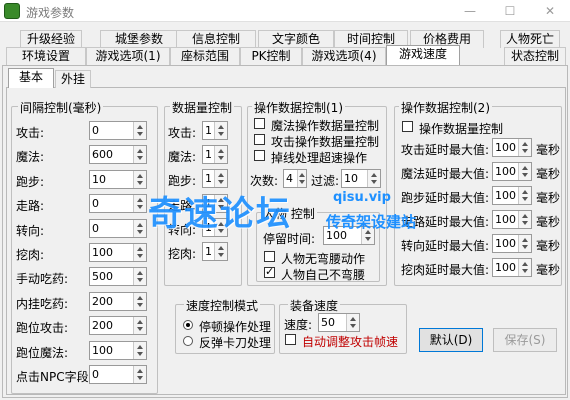  I want to click on op1-checkbox: 魔法操作数据量控制, so click(319, 125).